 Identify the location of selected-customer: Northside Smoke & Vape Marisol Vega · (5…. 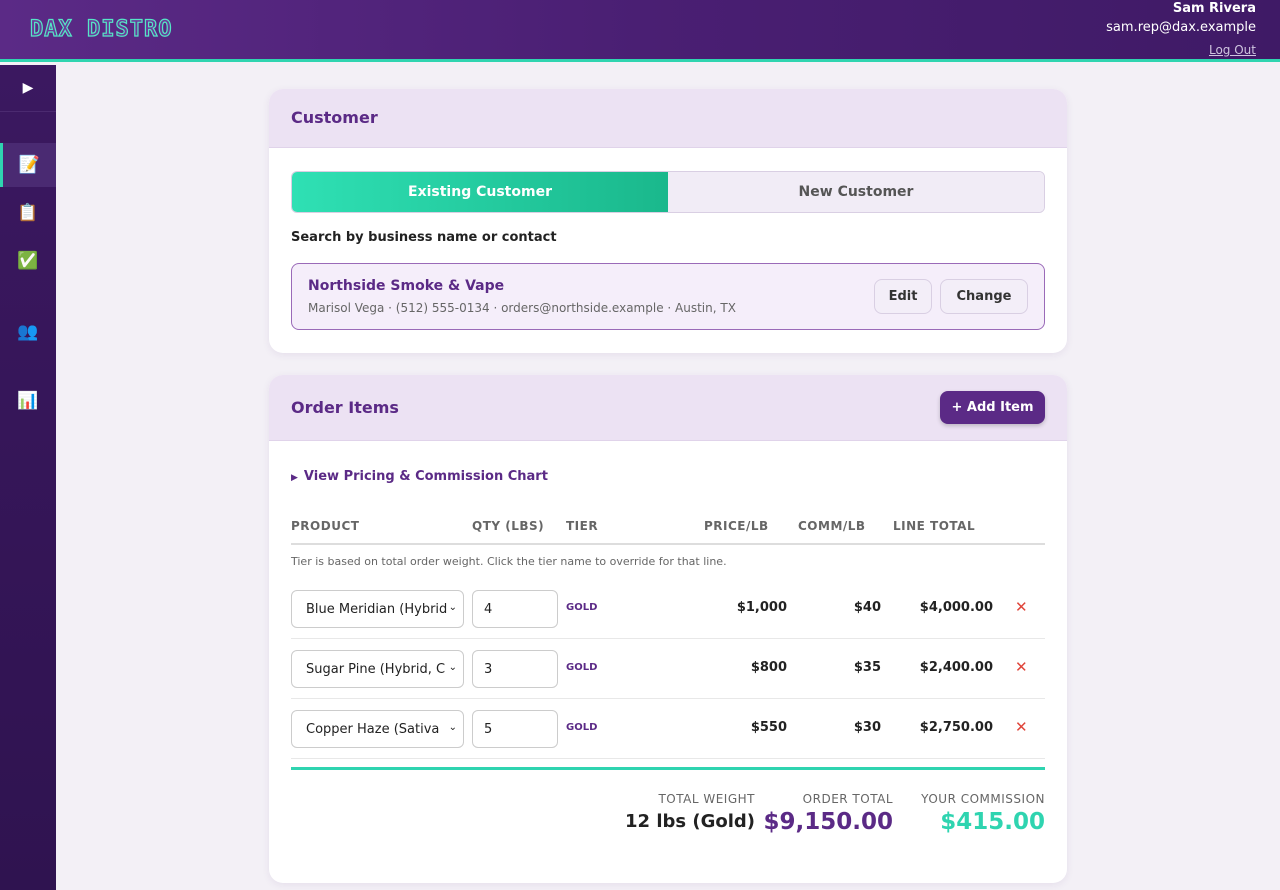
(668, 296).